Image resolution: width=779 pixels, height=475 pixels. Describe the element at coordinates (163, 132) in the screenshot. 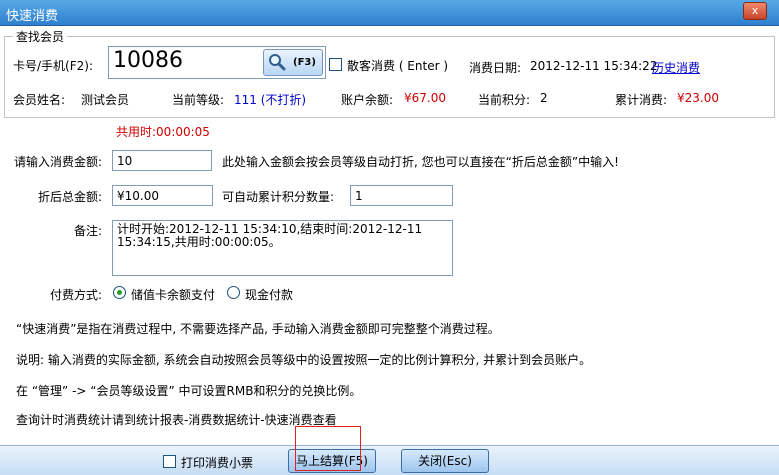

I see `elapsed-time: 共用时:00:00:05` at that location.